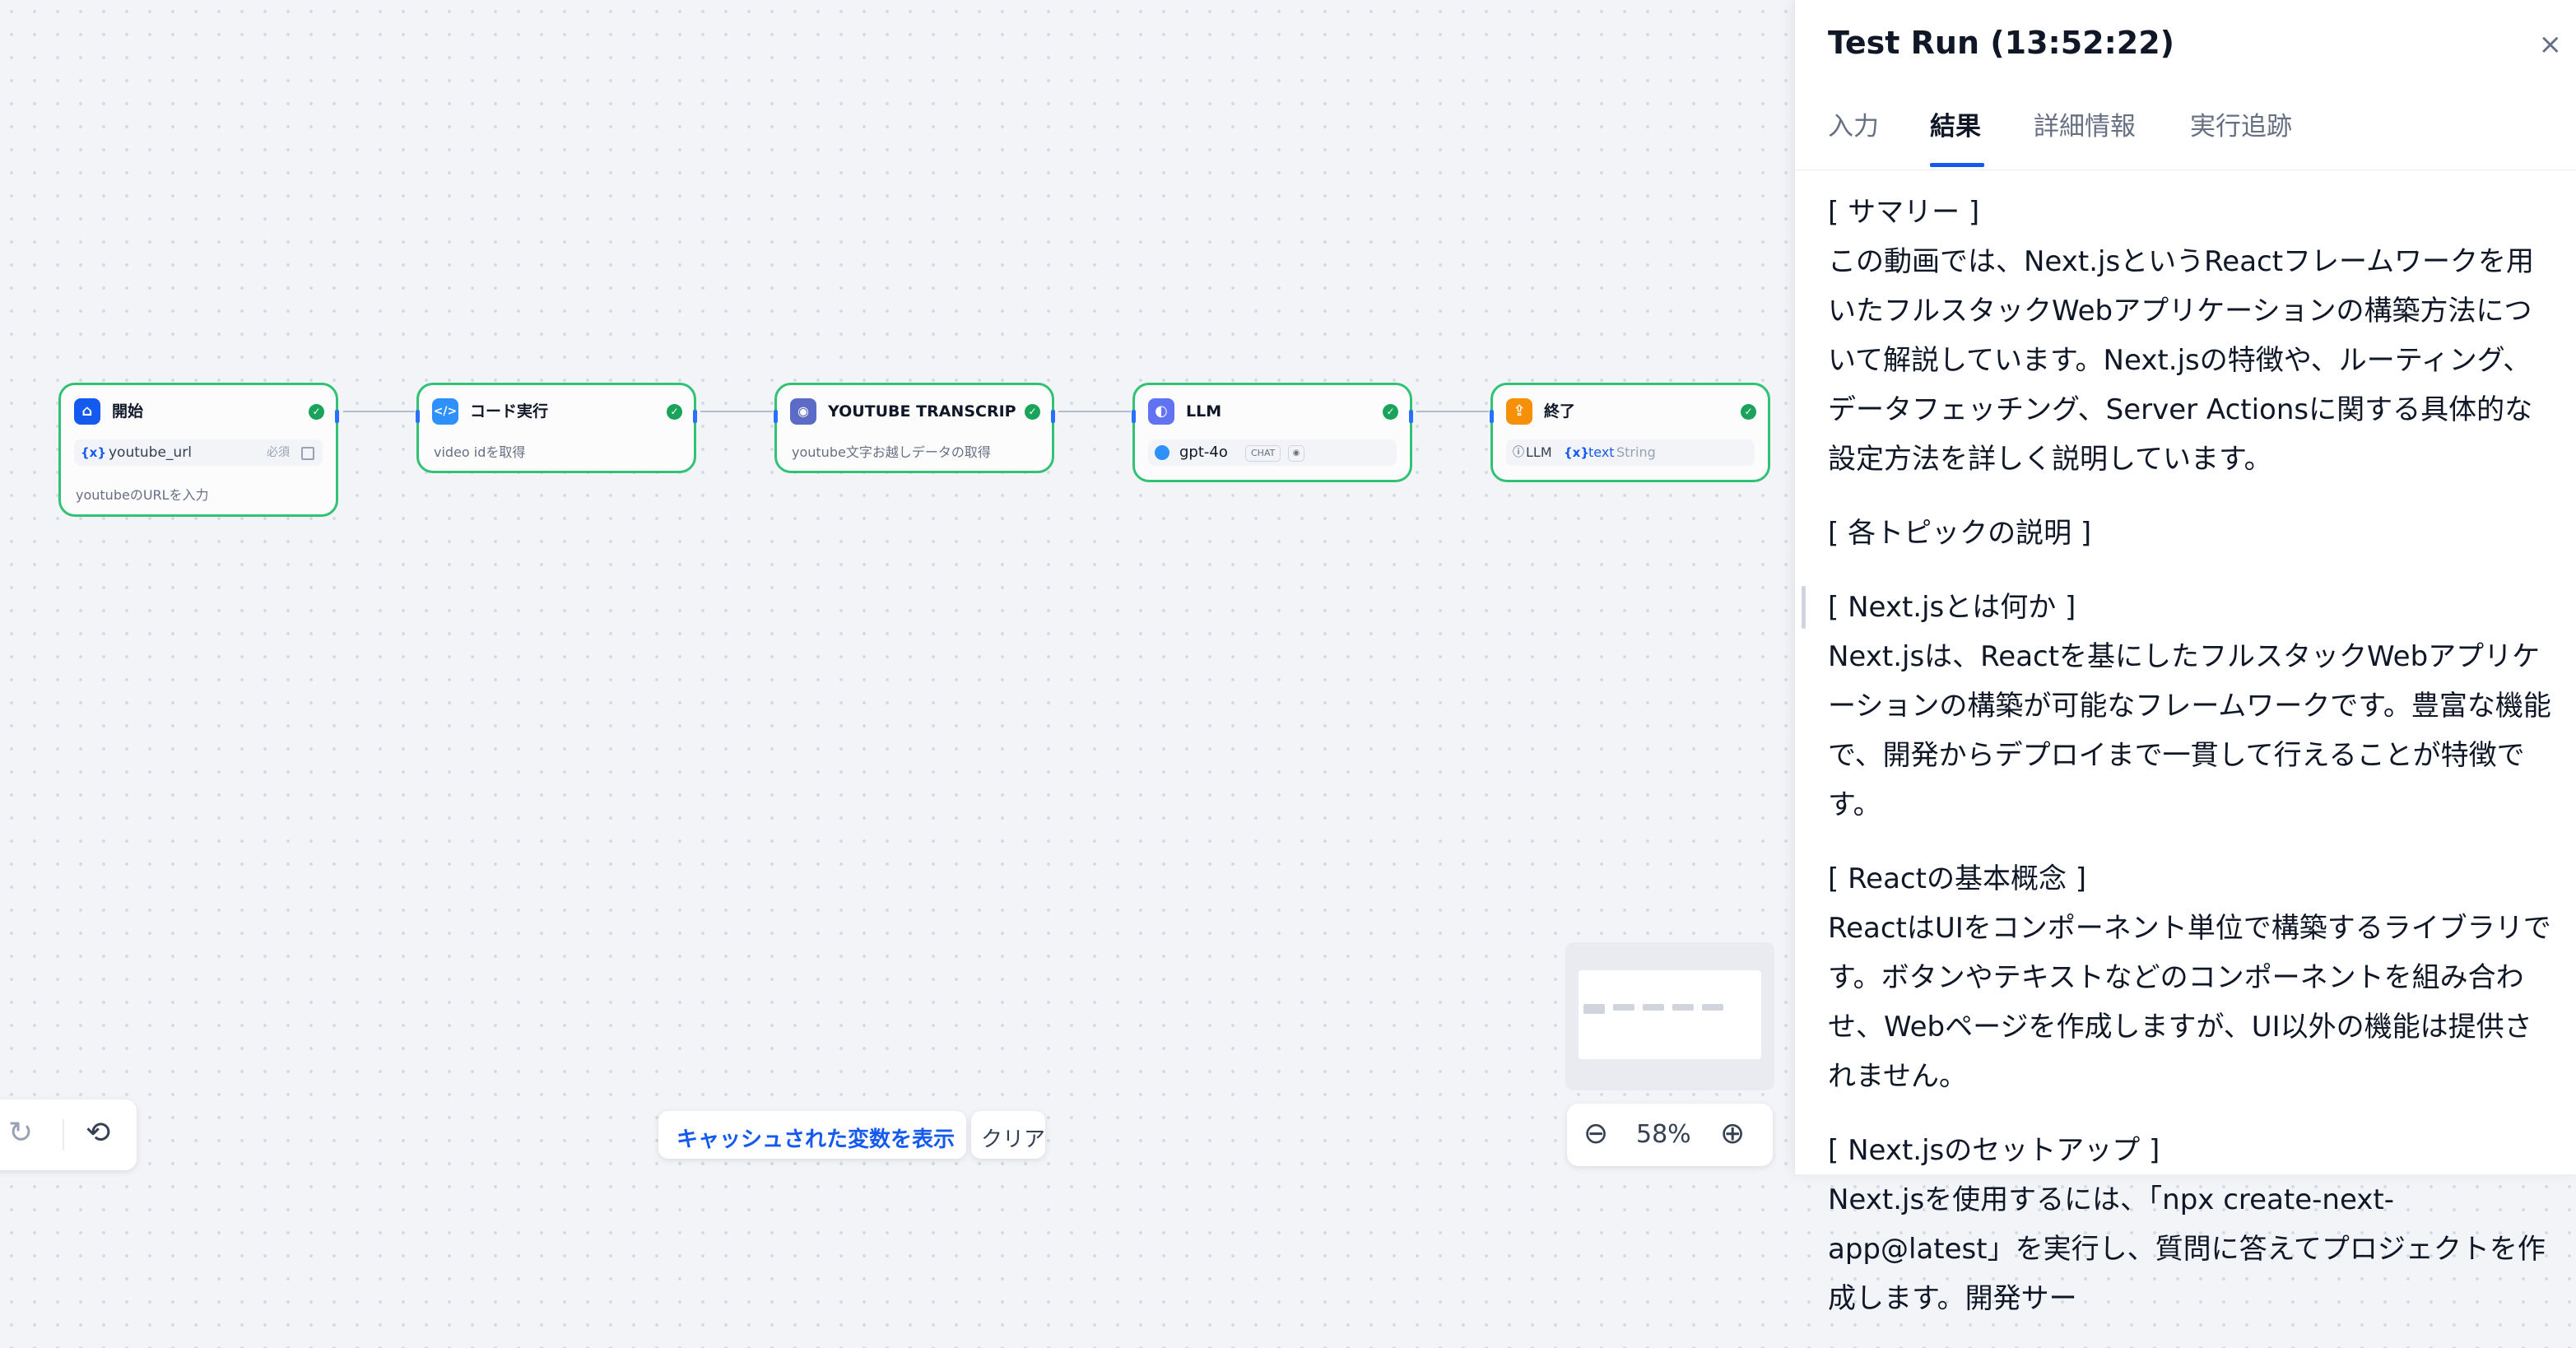 This screenshot has width=2576, height=1348. Describe the element at coordinates (1952, 607) in the screenshot. I see `topic-heading: [ Next.jsとは何か ]` at that location.